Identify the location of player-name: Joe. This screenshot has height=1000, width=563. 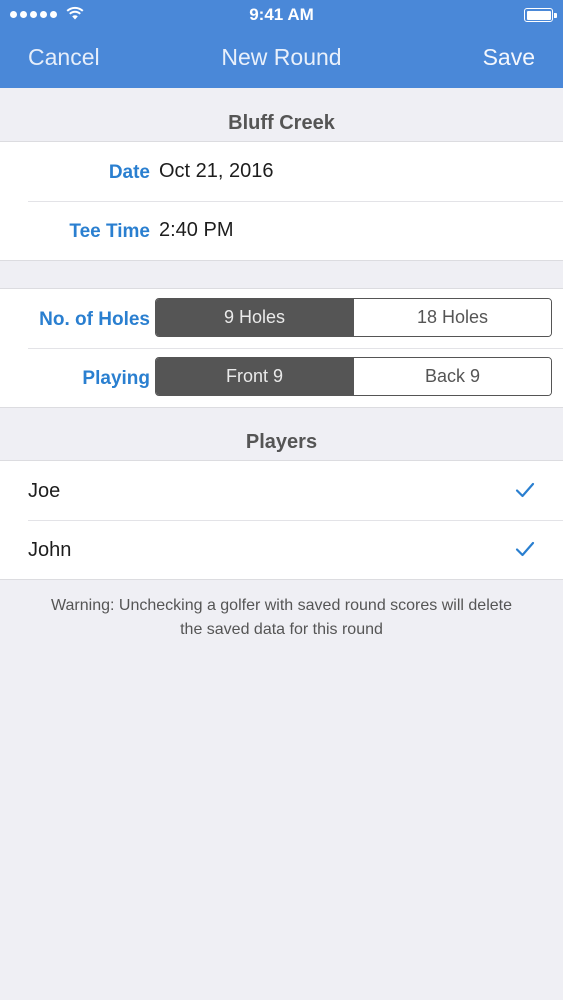
(44, 491).